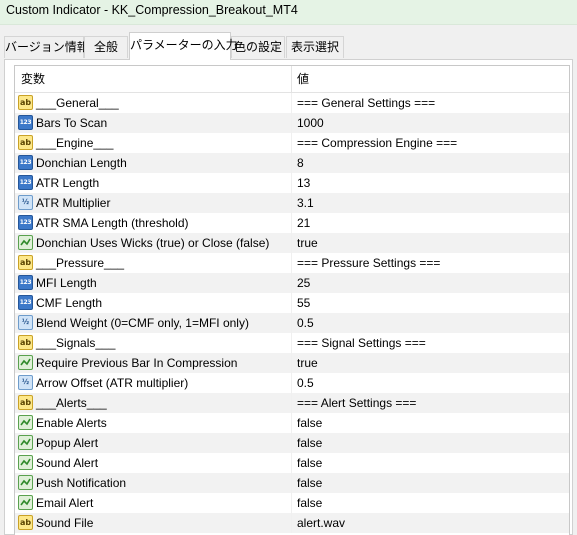 The height and width of the screenshot is (535, 577). What do you see at coordinates (292, 403) in the screenshot?
I see `parameter-row: ab ___Alerts___ === Alert Settings ===` at bounding box center [292, 403].